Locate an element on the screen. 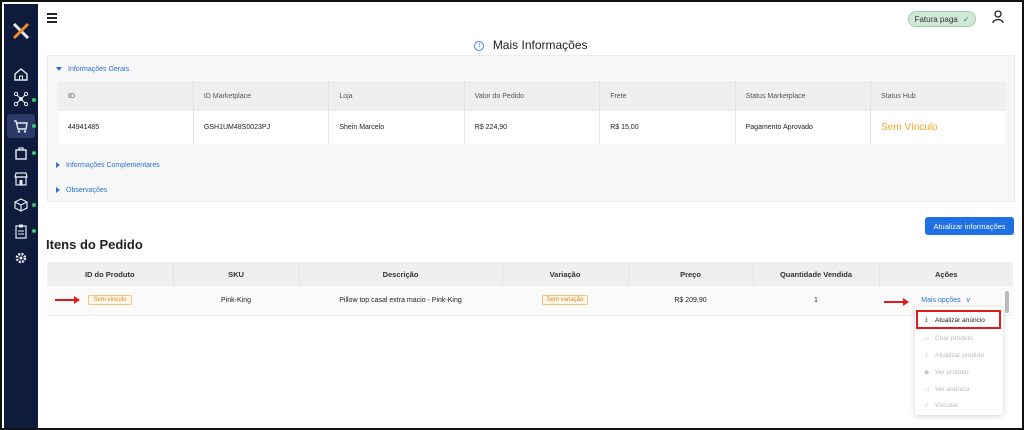 Image resolution: width=1024 pixels, height=430 pixels. hub-status: Sem Vínculo is located at coordinates (938, 127).